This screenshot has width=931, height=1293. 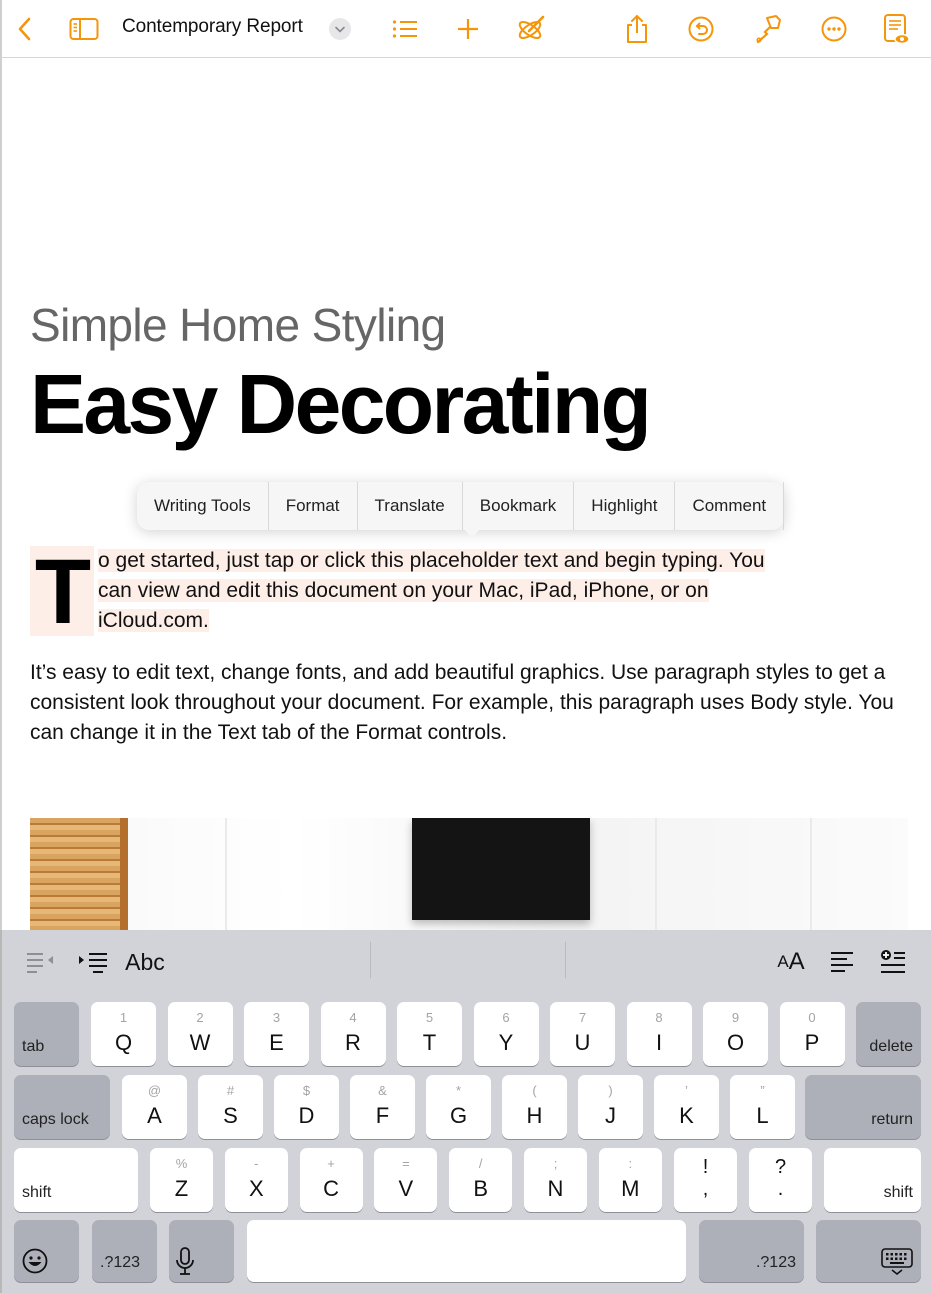 What do you see at coordinates (762, 1107) in the screenshot?
I see `key-l: ” L` at bounding box center [762, 1107].